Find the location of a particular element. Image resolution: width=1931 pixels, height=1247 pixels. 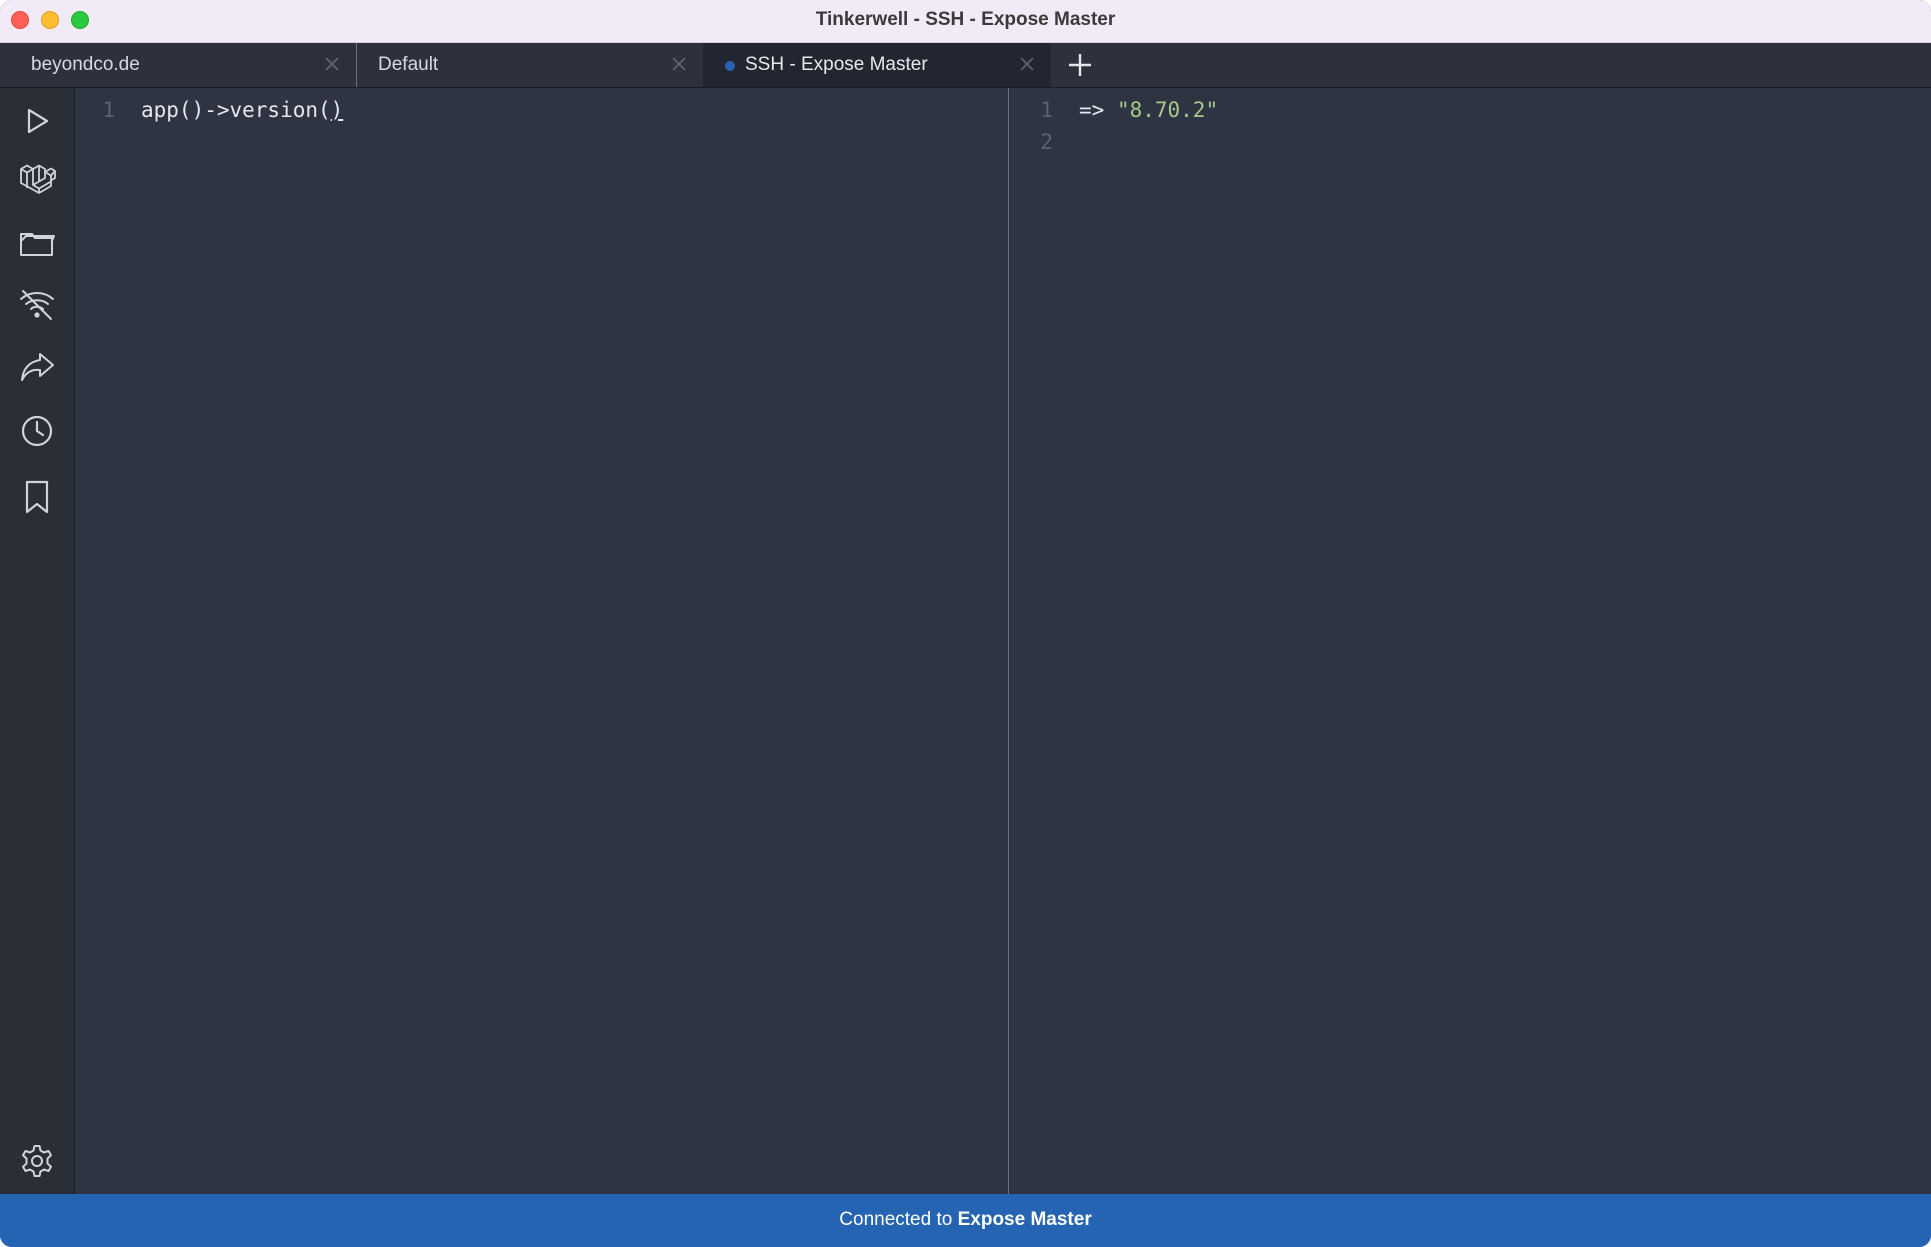

status-prefix: Connected to is located at coordinates (896, 1219).